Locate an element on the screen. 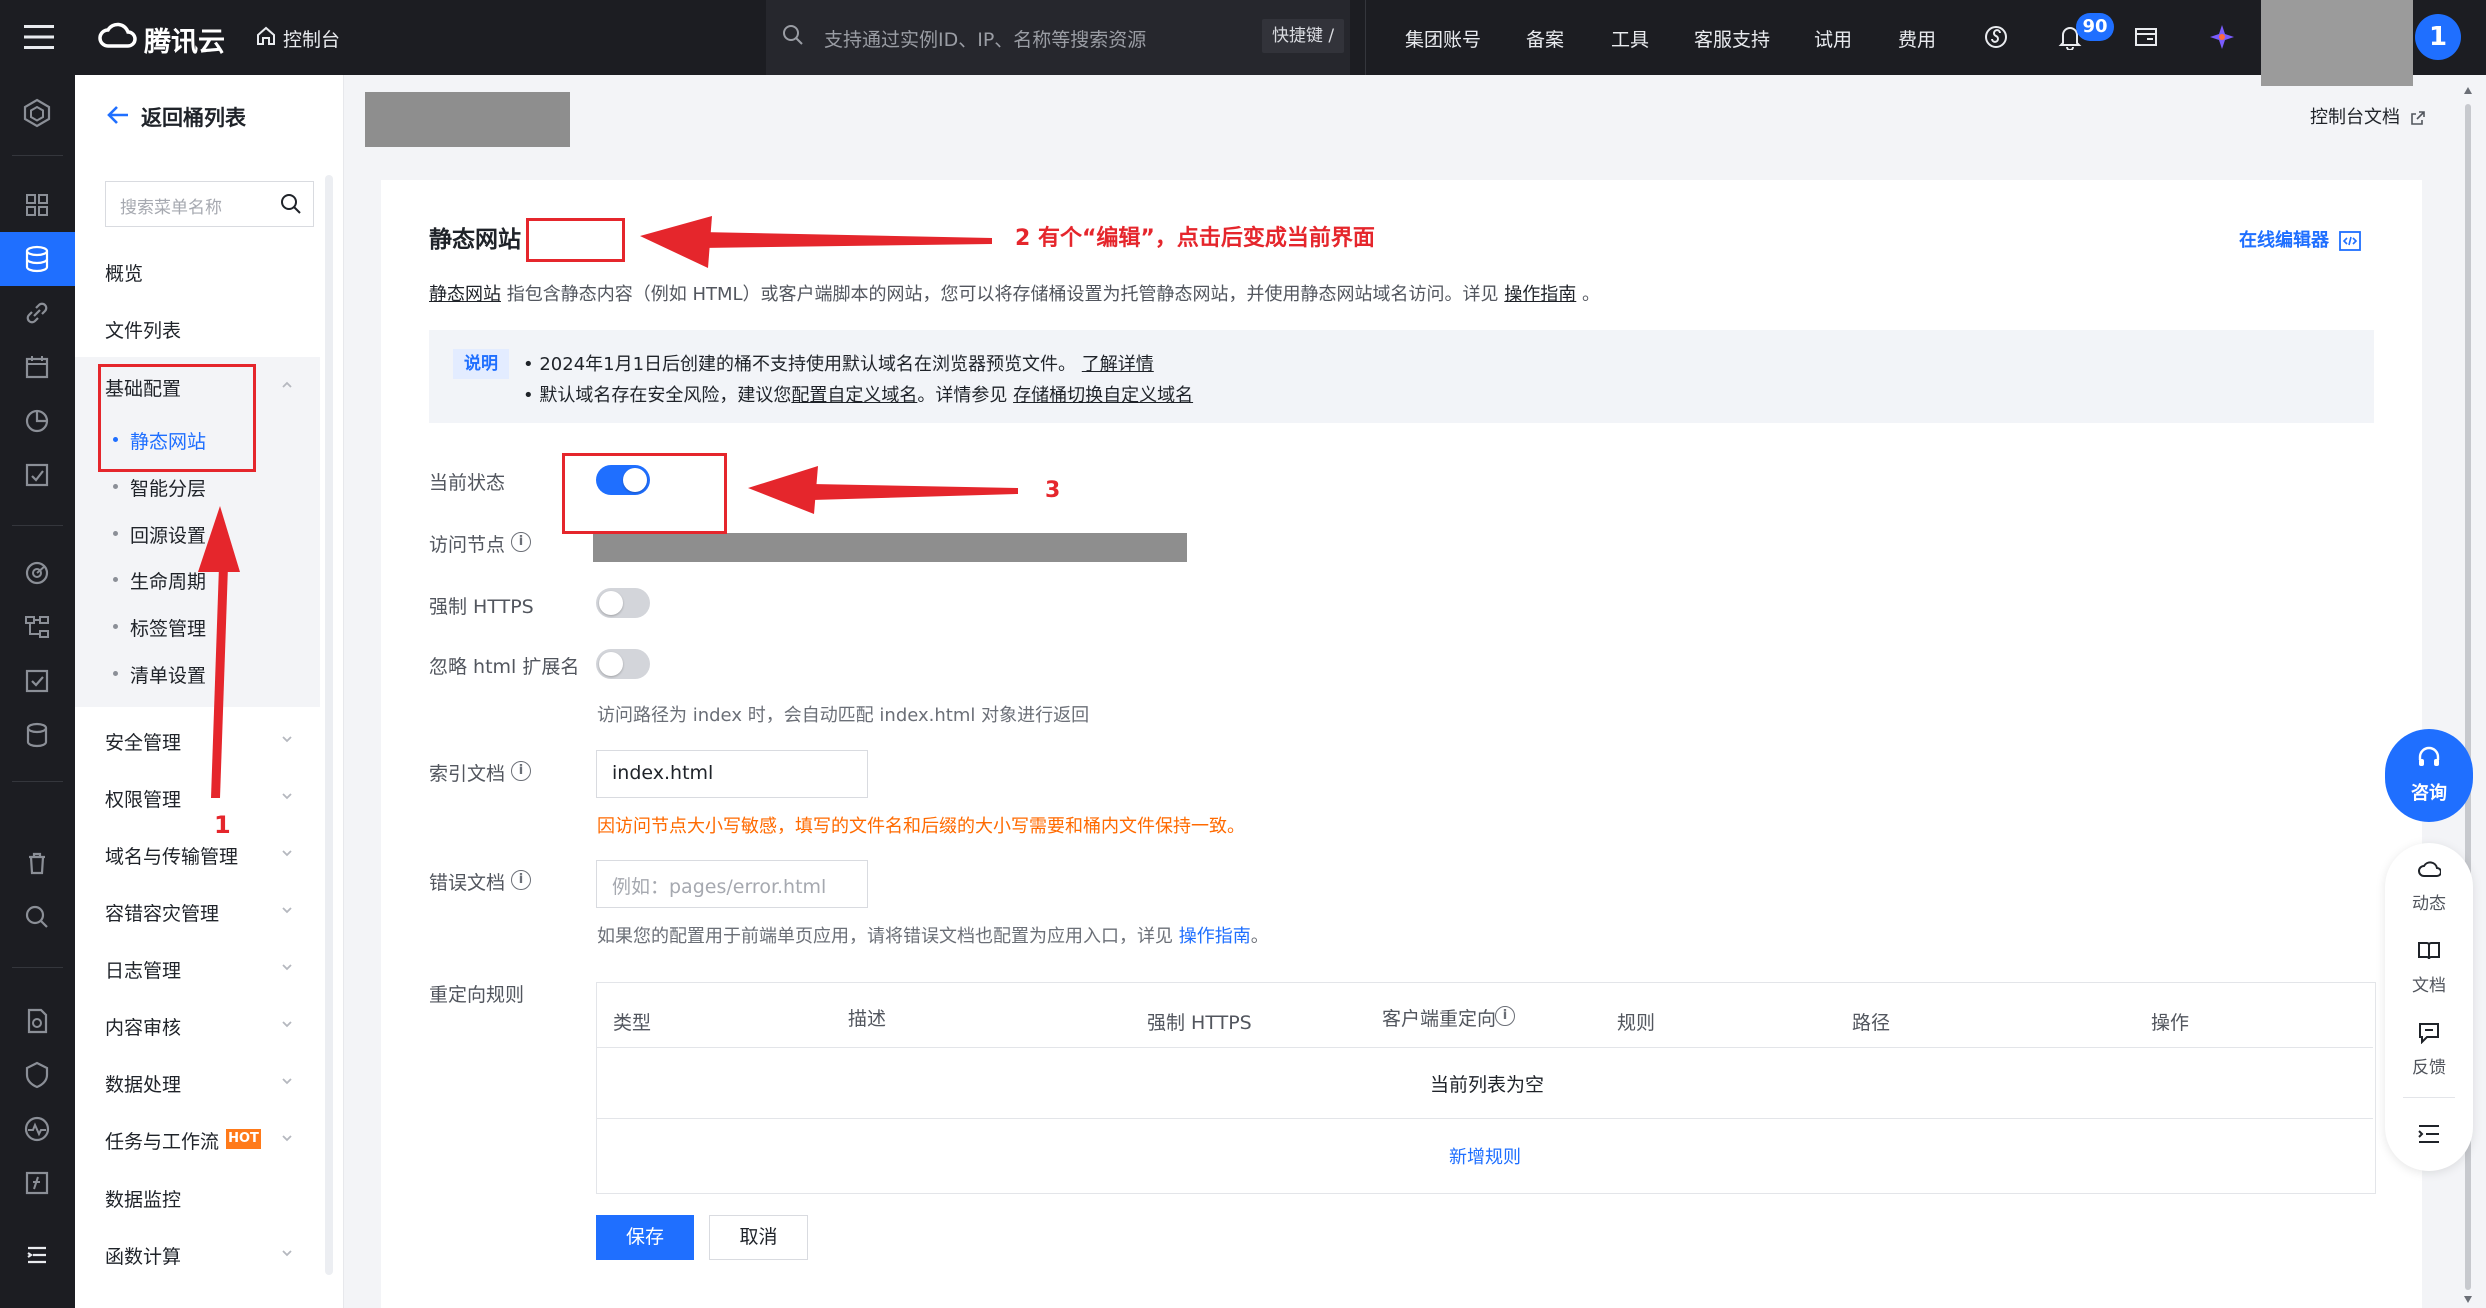  arrow-3-head is located at coordinates (783, 490).